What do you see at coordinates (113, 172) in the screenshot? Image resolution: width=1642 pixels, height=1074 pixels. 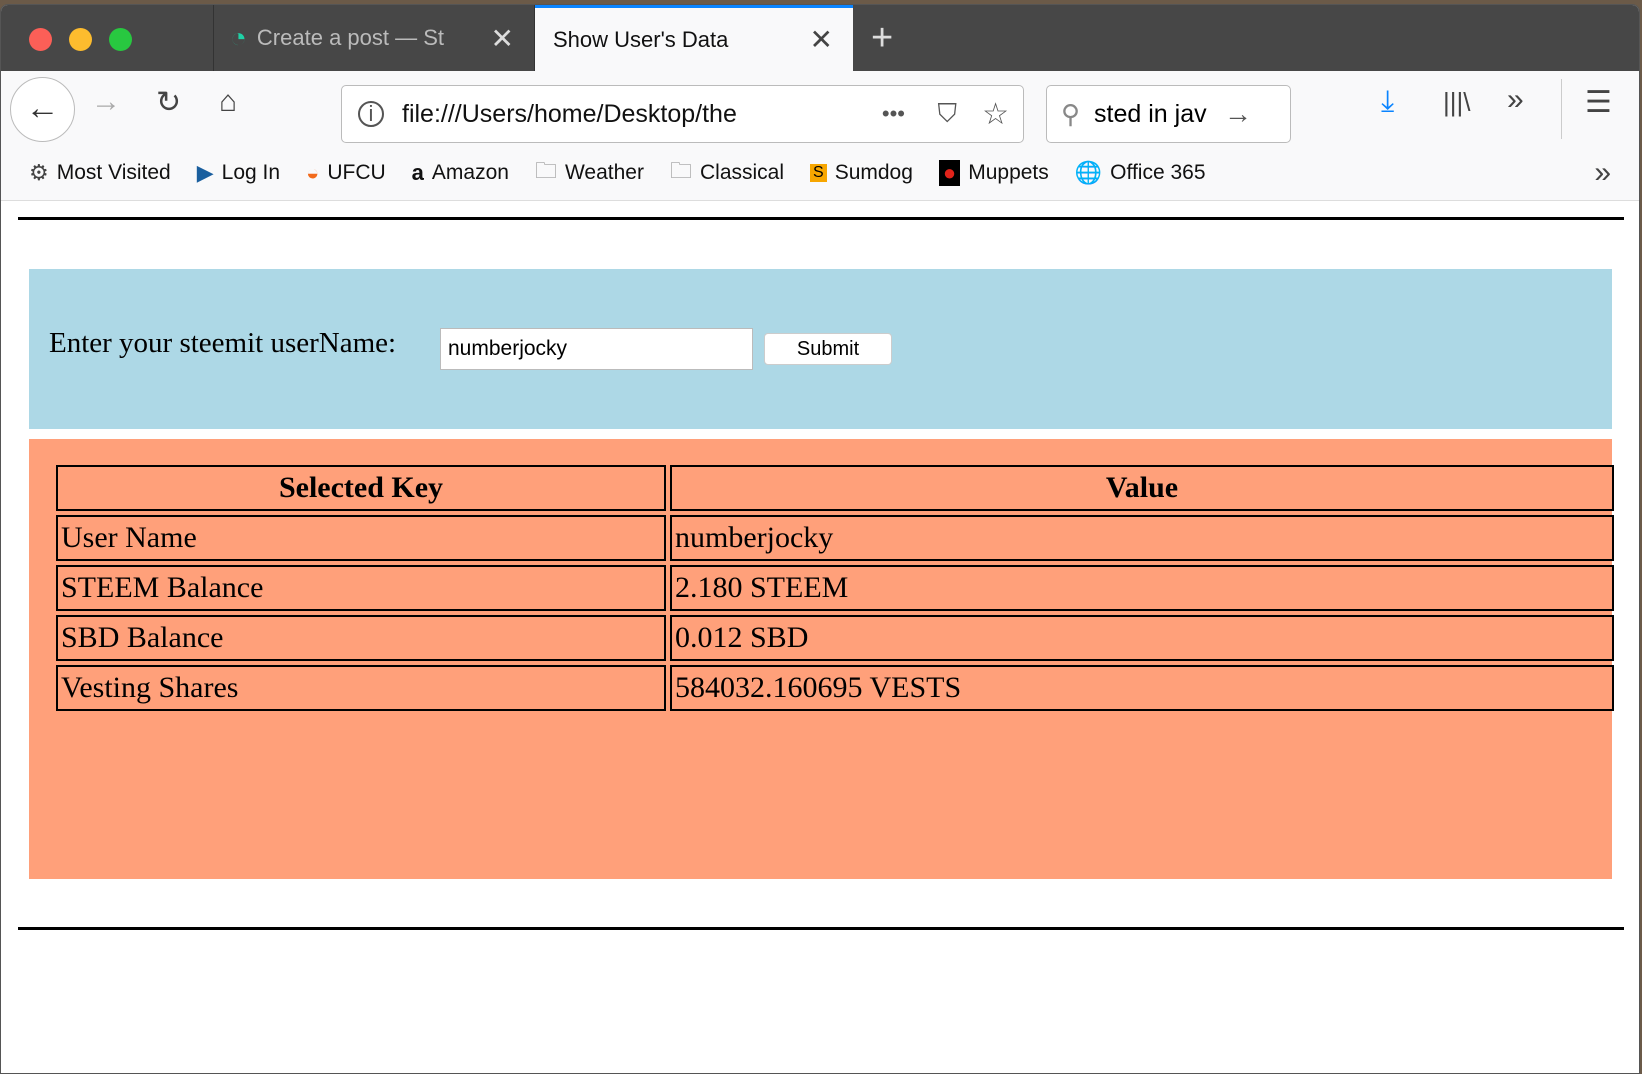 I see `bookmark-label: Most Visited` at bounding box center [113, 172].